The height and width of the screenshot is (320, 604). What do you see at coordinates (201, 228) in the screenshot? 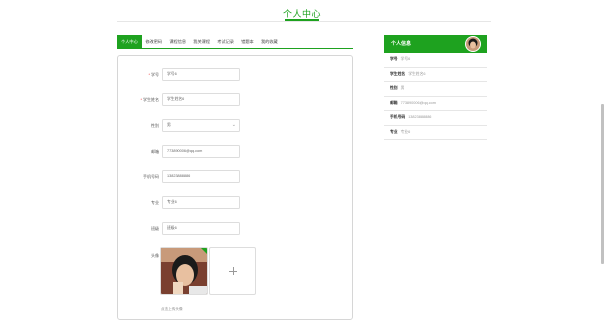
I see `class-input: 班级6` at bounding box center [201, 228].